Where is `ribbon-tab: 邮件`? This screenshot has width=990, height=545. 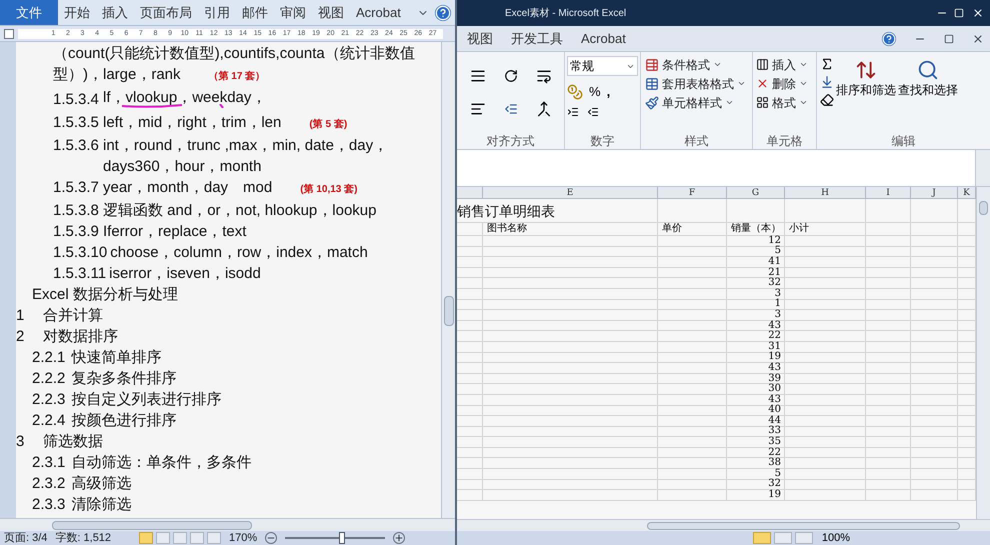 ribbon-tab: 邮件 is located at coordinates (255, 12).